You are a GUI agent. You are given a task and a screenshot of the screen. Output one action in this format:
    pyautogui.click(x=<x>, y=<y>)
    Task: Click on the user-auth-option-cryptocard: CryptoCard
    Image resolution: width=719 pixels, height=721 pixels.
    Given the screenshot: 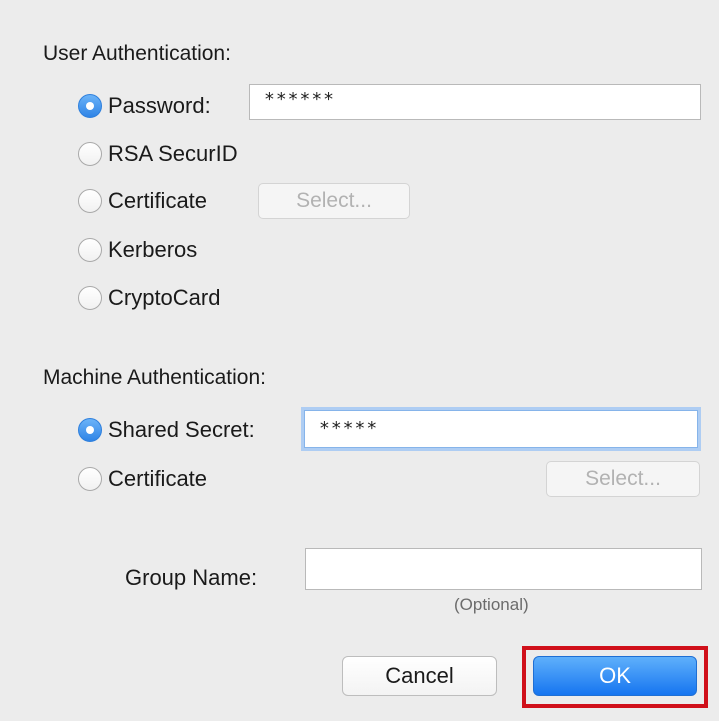 What is the action you would take?
    pyautogui.click(x=173, y=298)
    